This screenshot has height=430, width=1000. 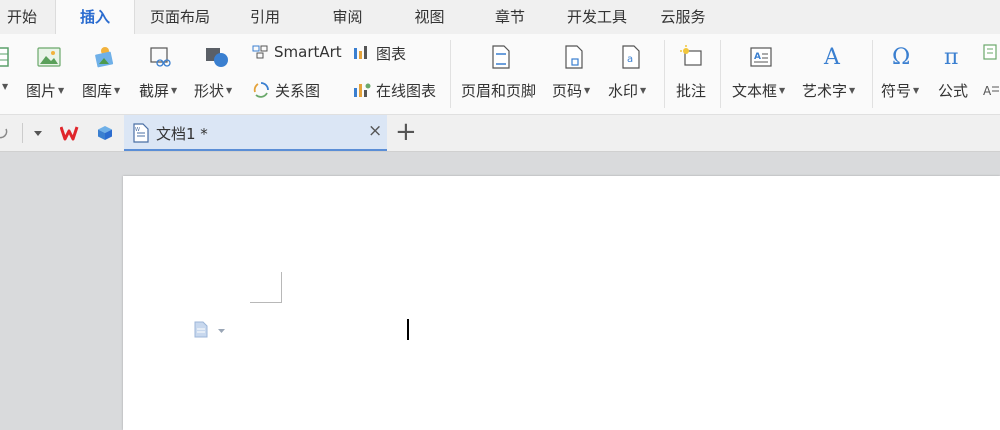 What do you see at coordinates (693, 73) in the screenshot?
I see `comment-button: 批注` at bounding box center [693, 73].